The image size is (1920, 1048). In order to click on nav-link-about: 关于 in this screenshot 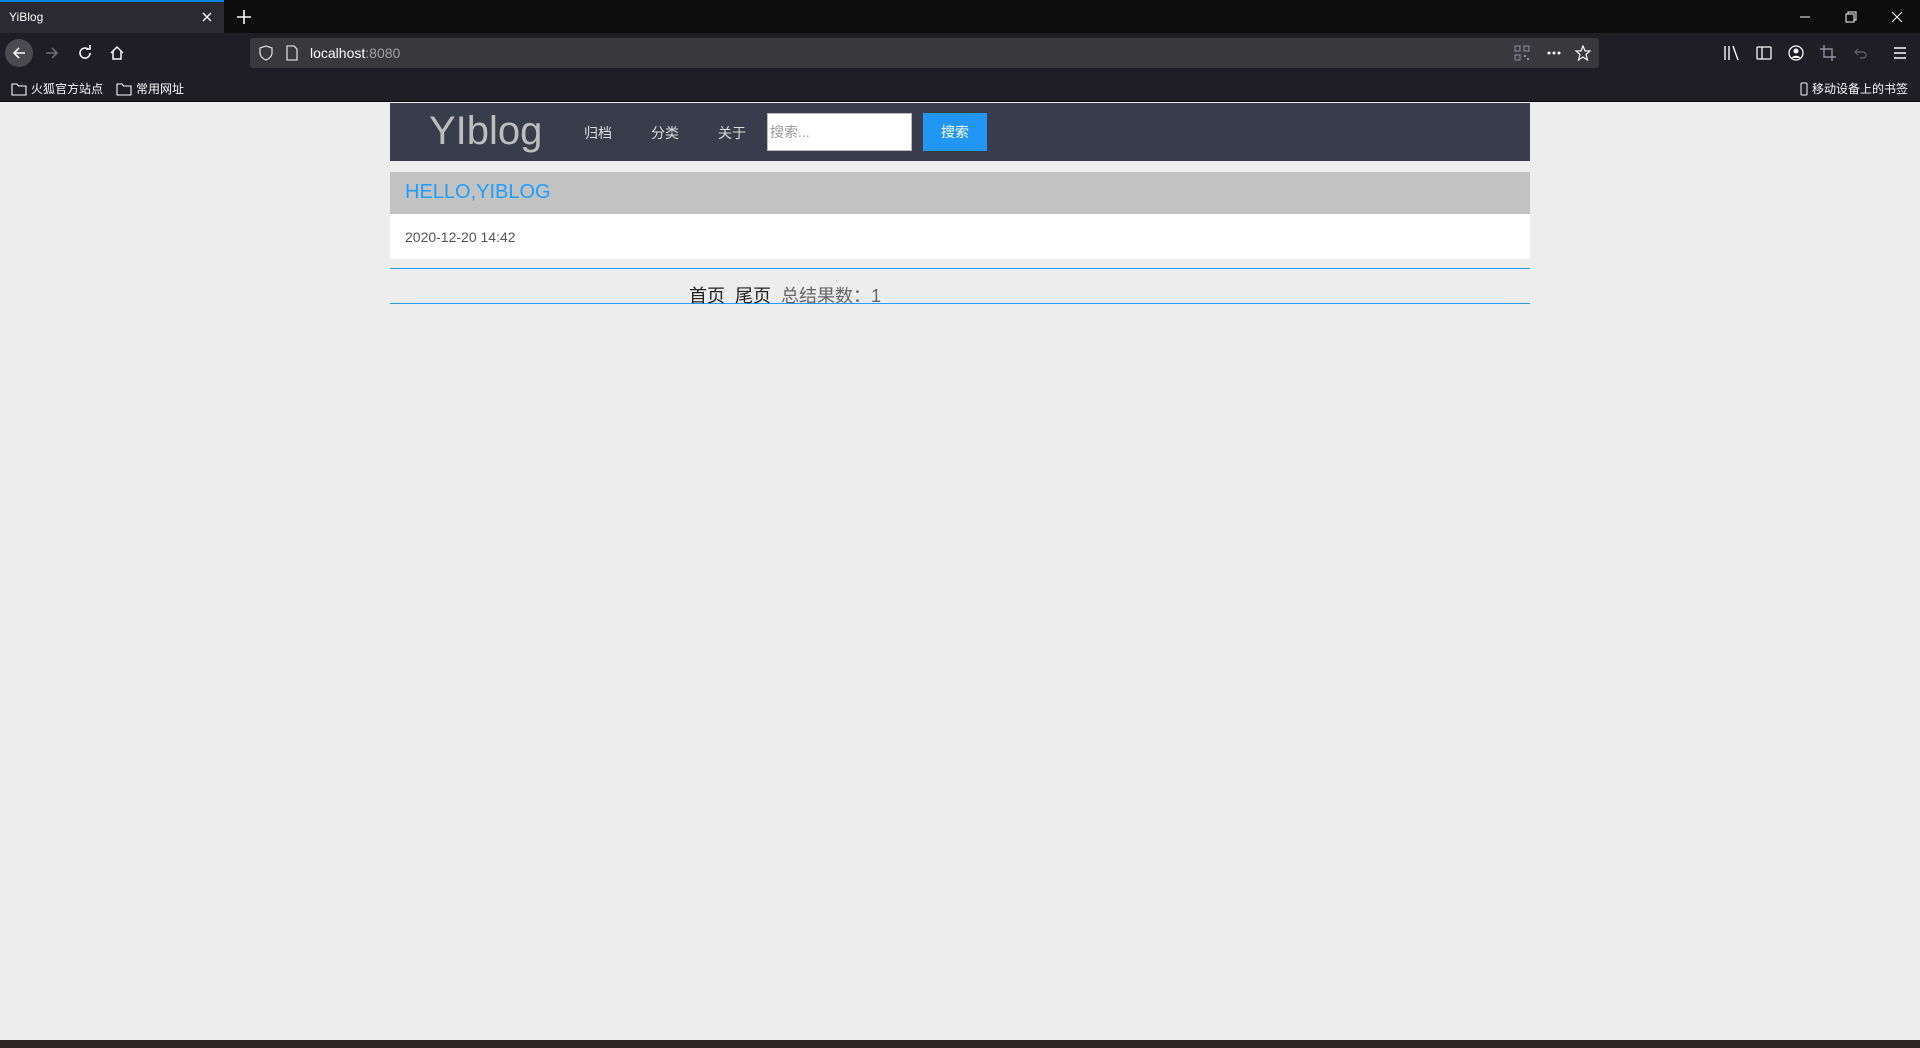, I will do `click(732, 133)`.